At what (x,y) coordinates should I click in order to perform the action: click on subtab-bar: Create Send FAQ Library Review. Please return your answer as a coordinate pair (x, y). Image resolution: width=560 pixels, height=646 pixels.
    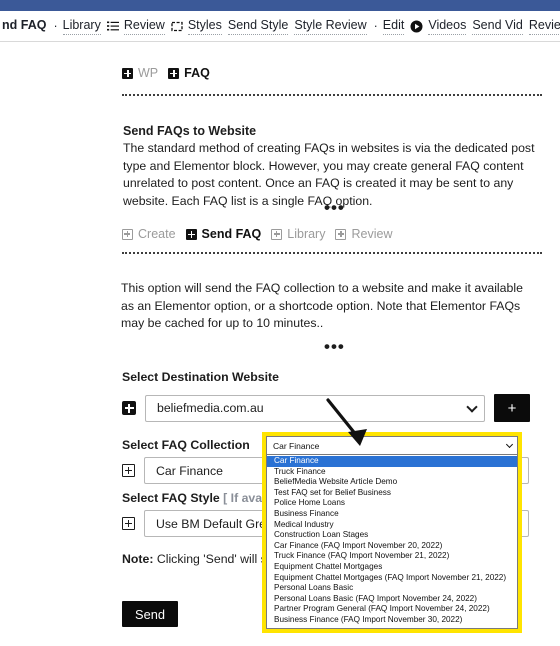
    Looking at the image, I should click on (262, 234).